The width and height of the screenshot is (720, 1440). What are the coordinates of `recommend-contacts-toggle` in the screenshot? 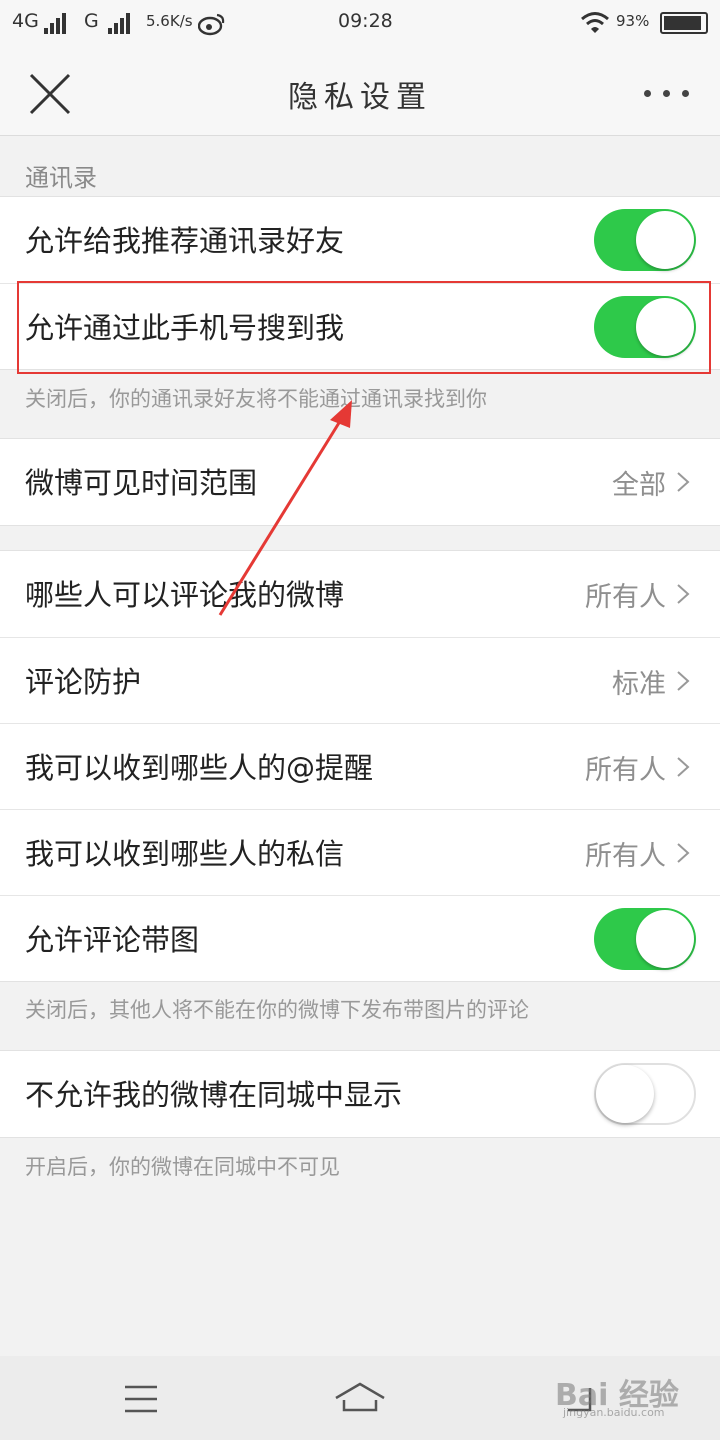 It's located at (645, 240).